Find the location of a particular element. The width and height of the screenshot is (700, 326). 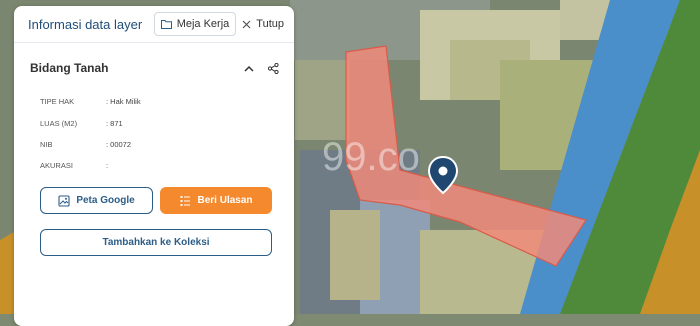

peta-google-button: Peta Google is located at coordinates (96, 200).